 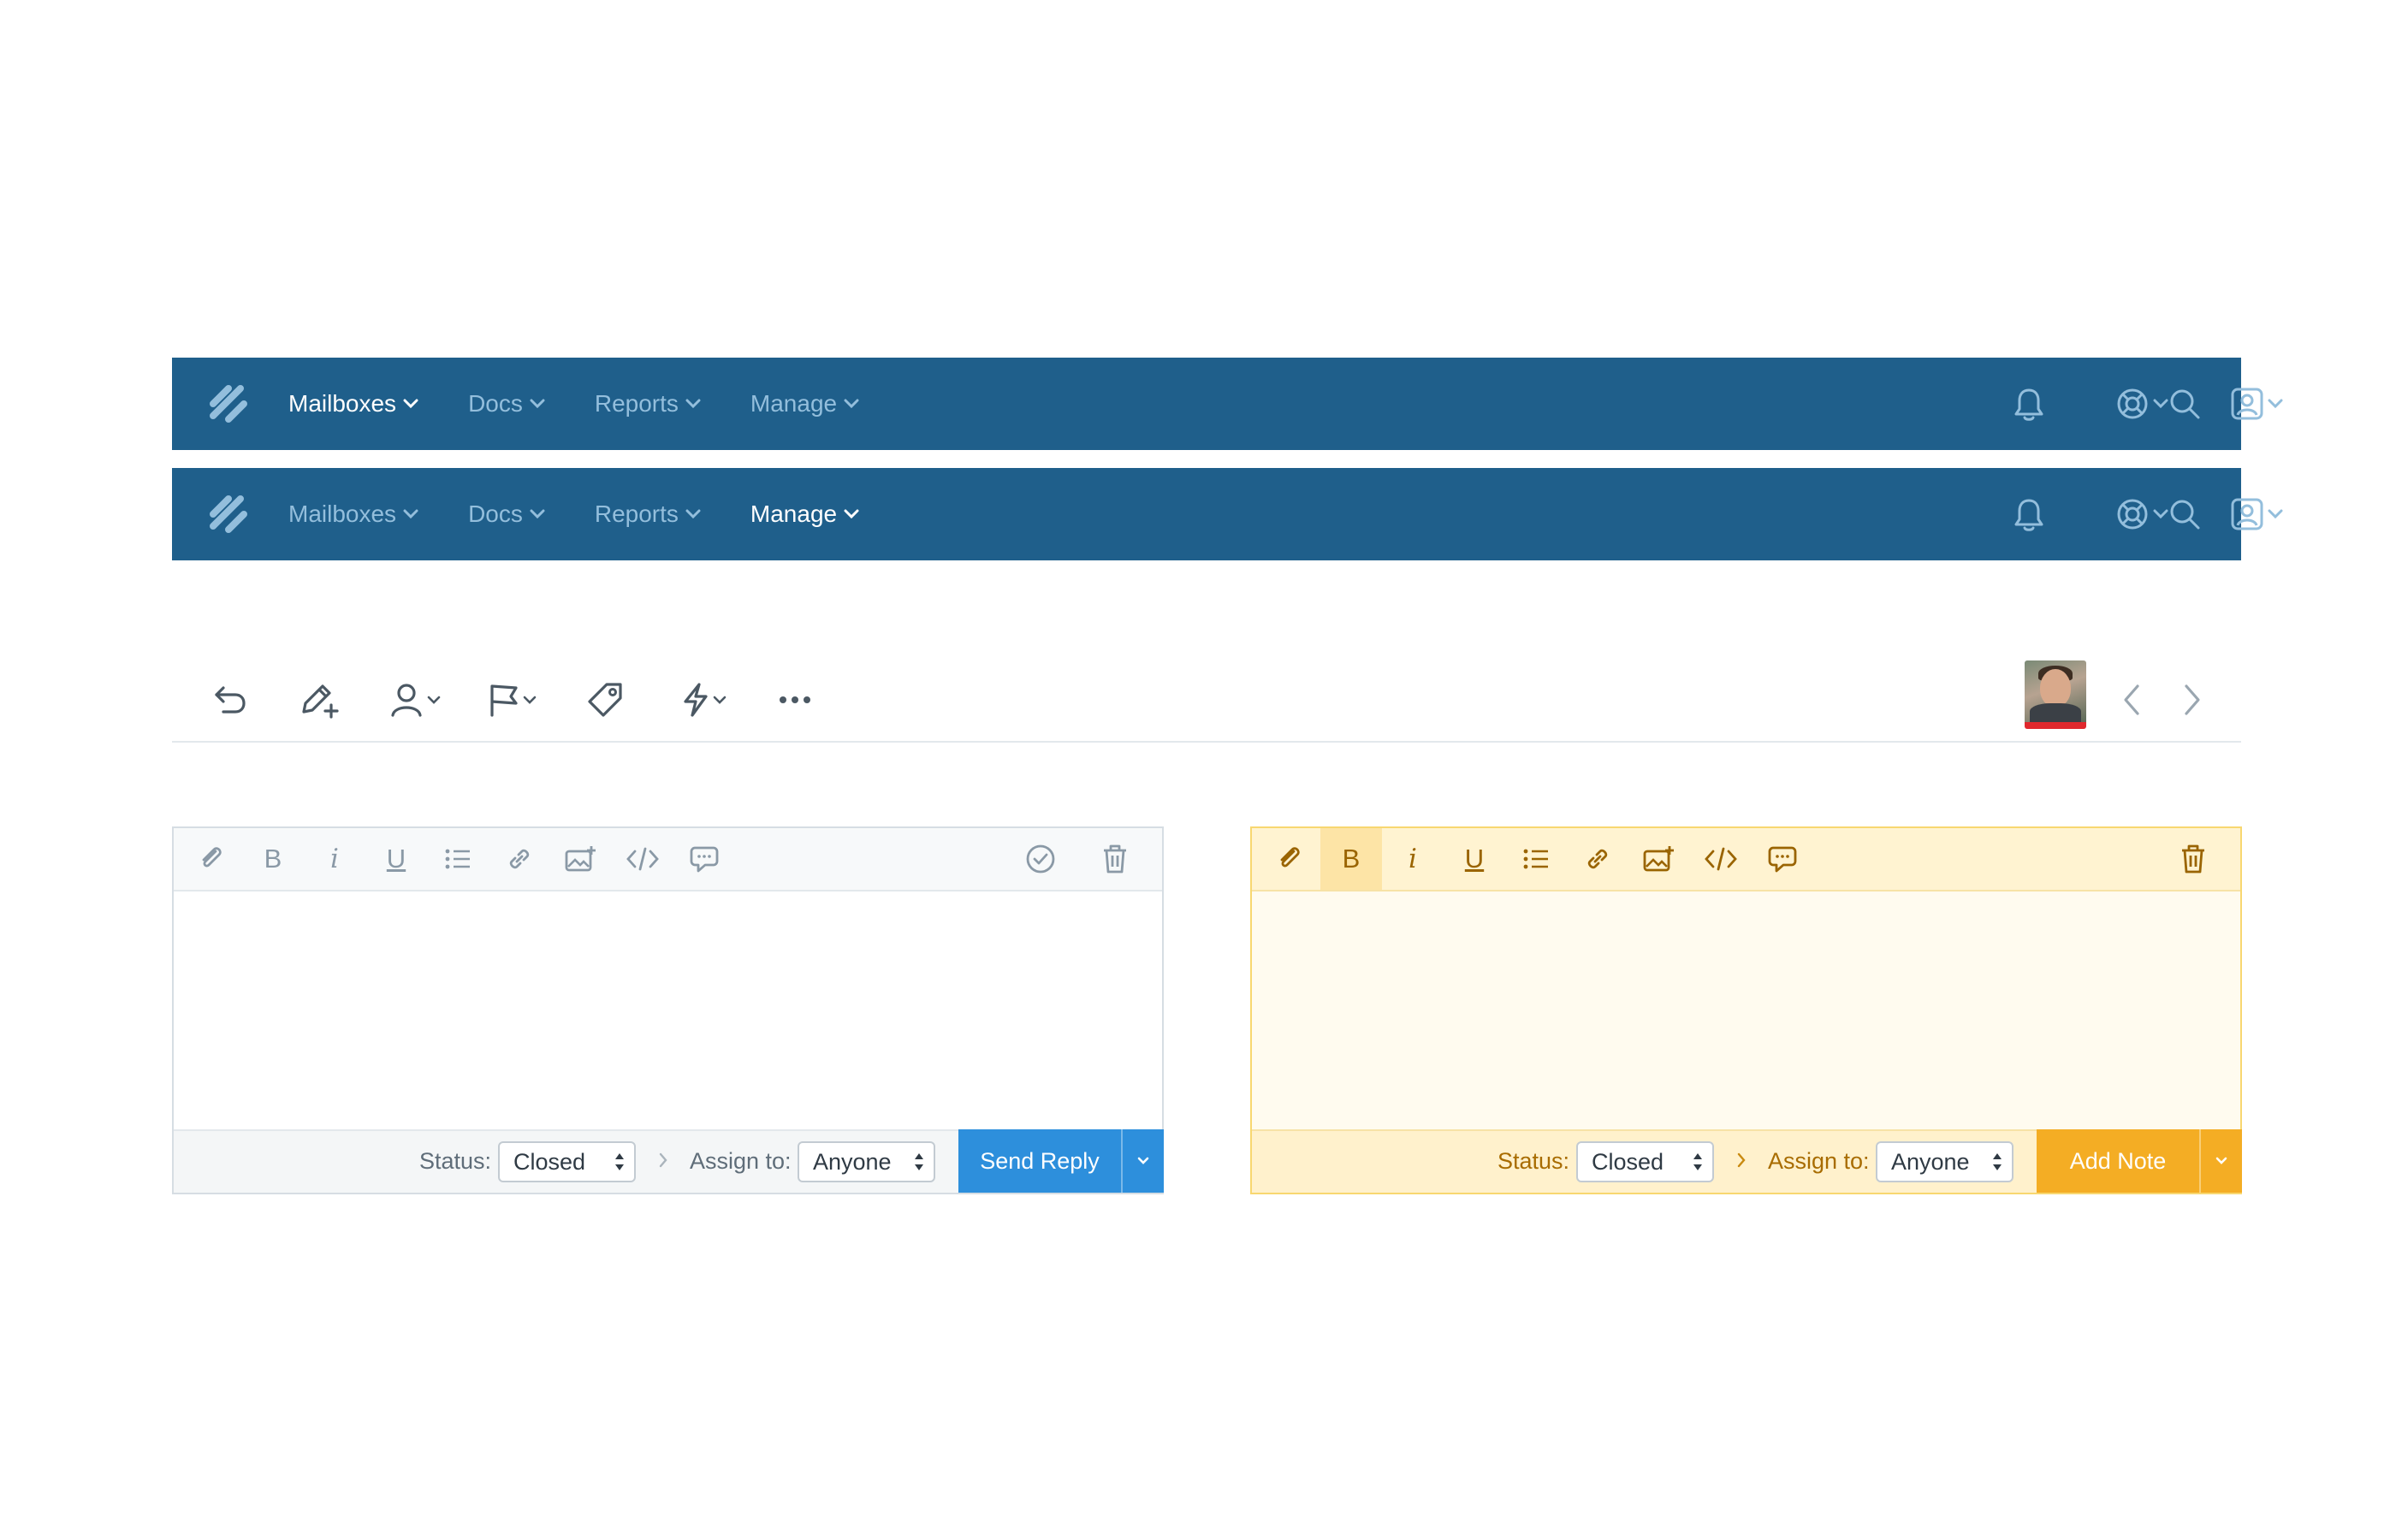 I want to click on nav-menu: Mailboxes Docs Reports Manage, so click(x=598, y=404).